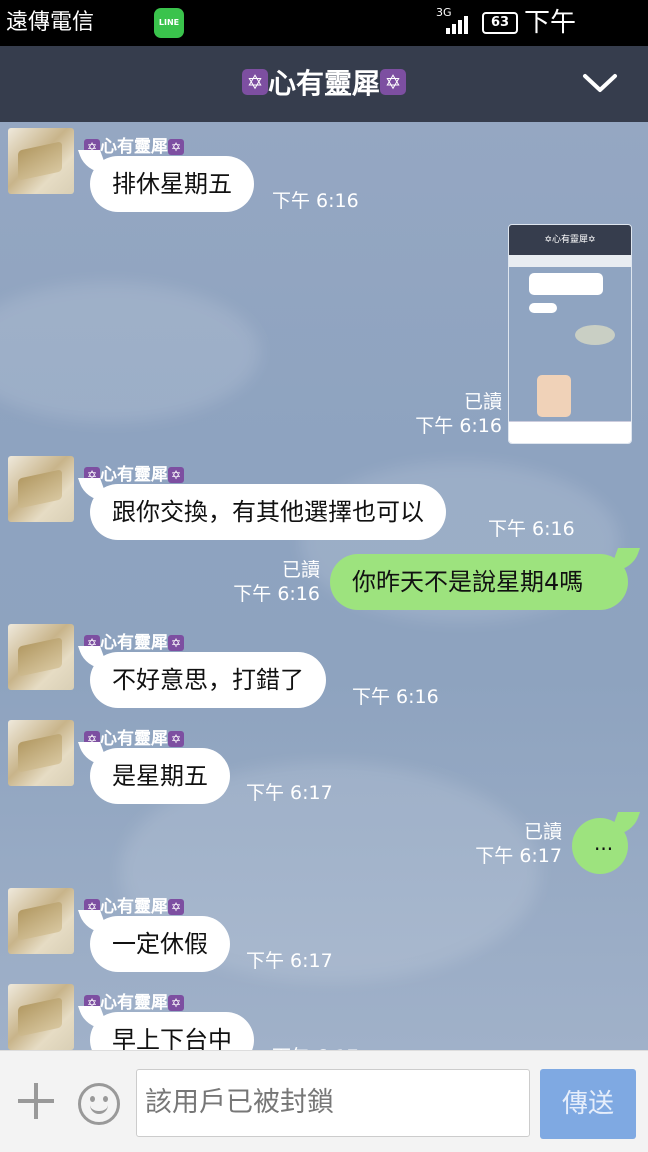 This screenshot has width=648, height=1152. Describe the element at coordinates (570, 334) in the screenshot. I see `image-message: ✡心有靈犀✡` at that location.